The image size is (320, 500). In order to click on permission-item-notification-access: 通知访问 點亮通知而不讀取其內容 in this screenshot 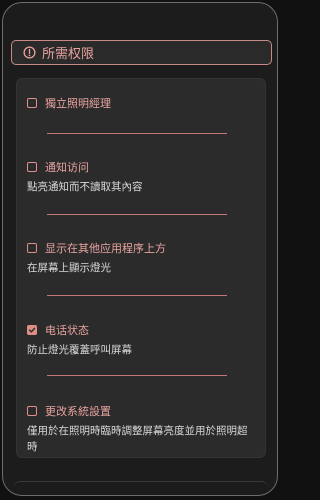, I will do `click(141, 177)`.